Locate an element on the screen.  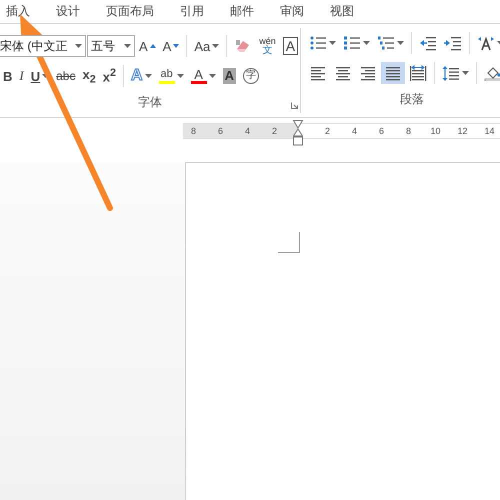
indent-marker-icon is located at coordinates (298, 133).